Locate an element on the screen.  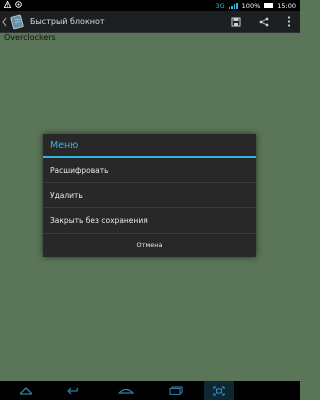
screenshot-icon is located at coordinates (219, 390).